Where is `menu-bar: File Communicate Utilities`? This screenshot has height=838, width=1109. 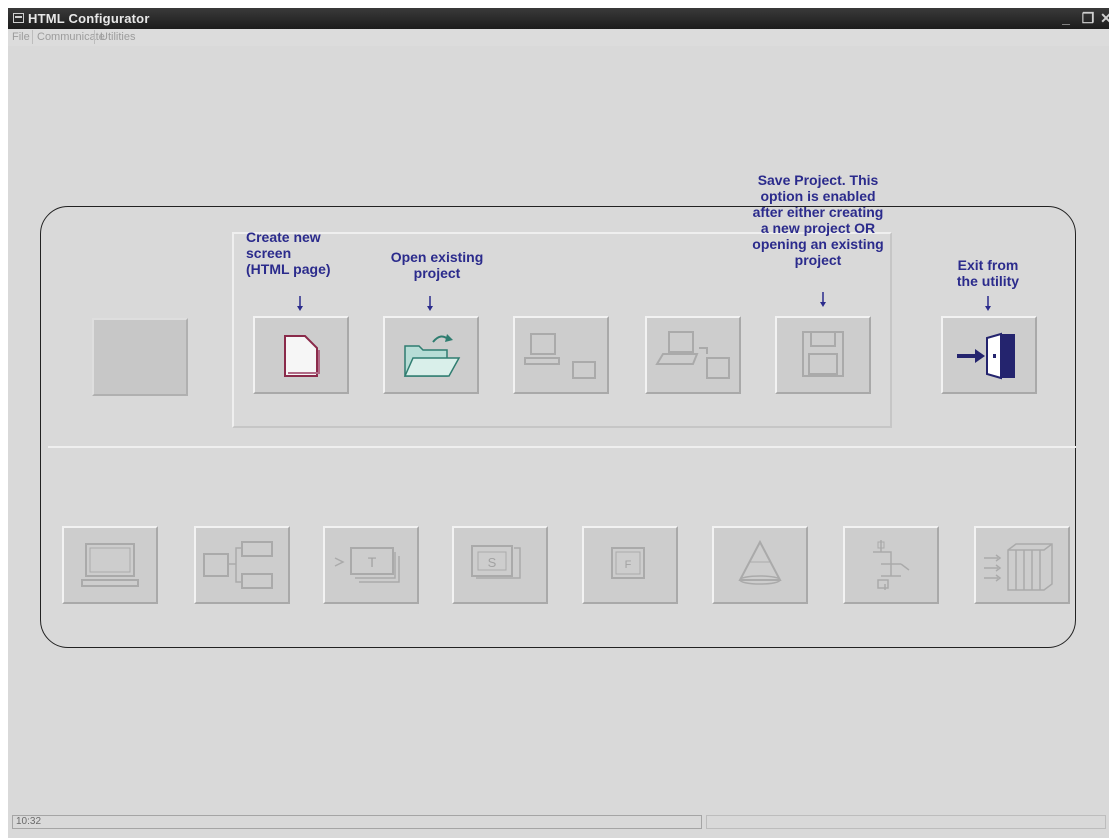 menu-bar: File Communicate Utilities is located at coordinates (558, 37).